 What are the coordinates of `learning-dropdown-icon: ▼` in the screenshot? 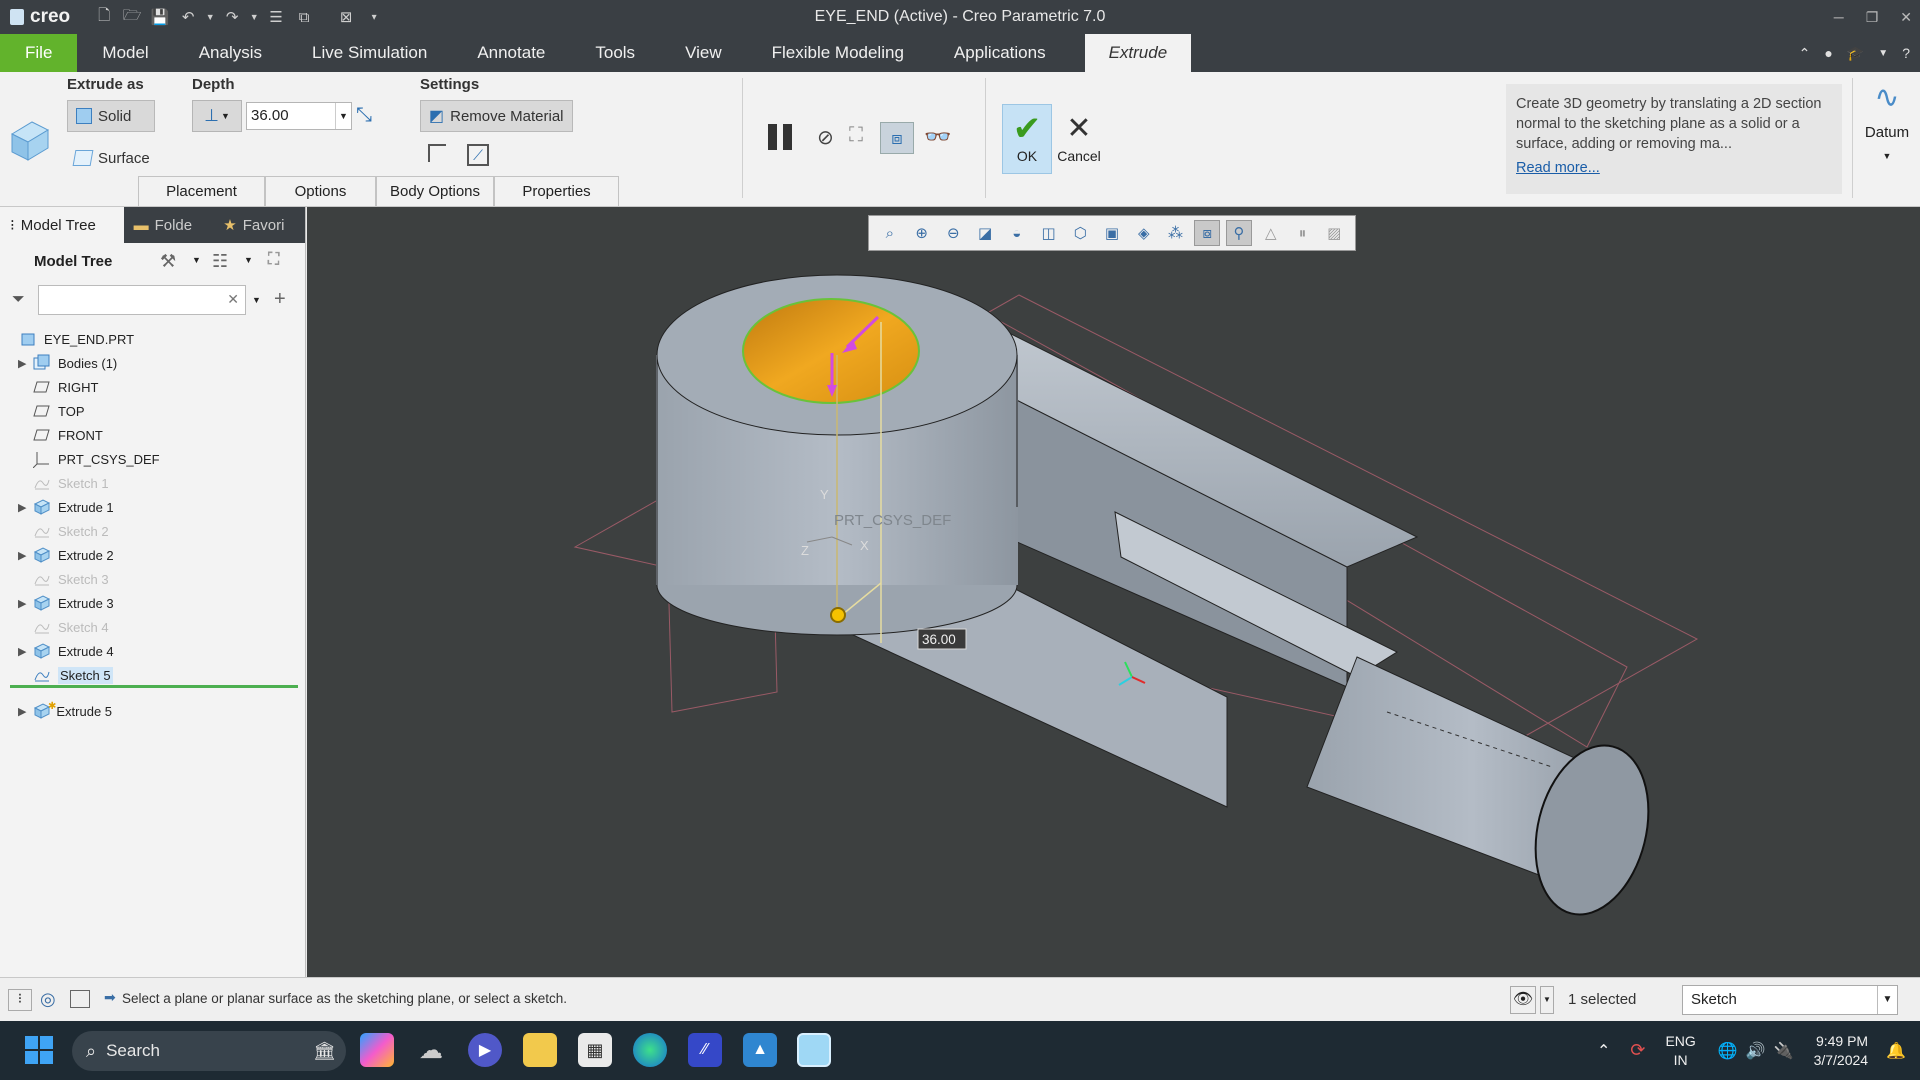 It's located at (1883, 53).